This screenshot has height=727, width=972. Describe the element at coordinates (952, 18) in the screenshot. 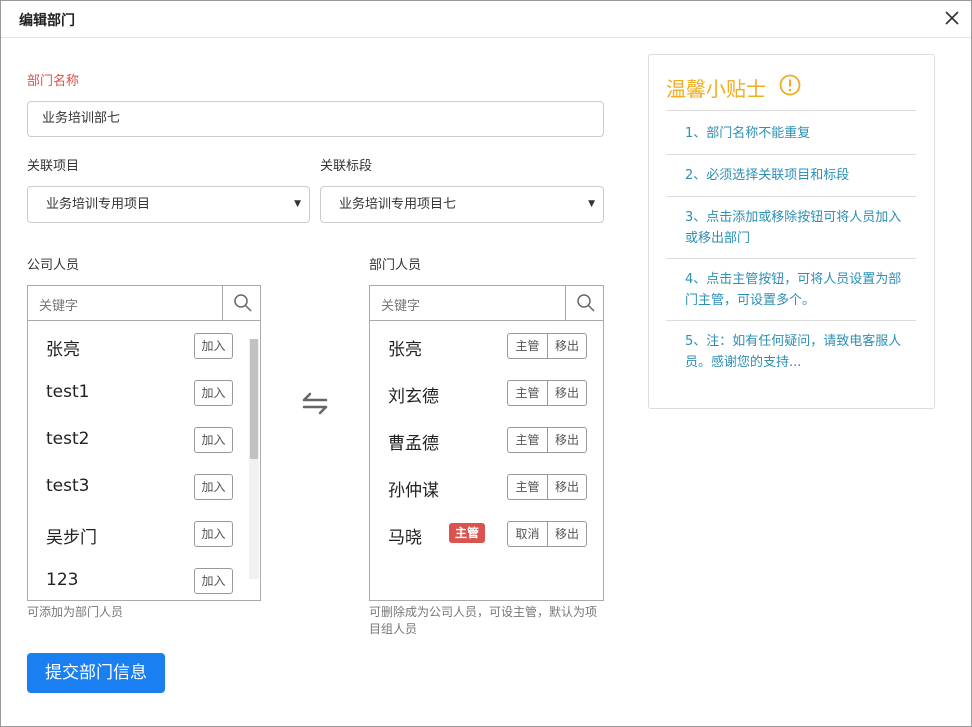

I see `close-icon` at that location.